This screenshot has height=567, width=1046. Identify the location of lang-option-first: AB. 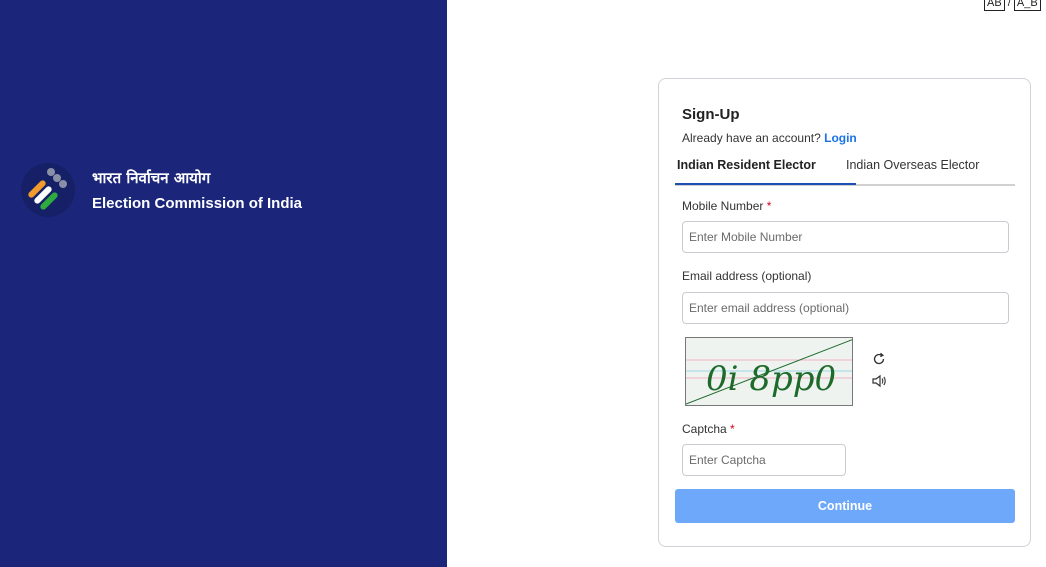
(994, 5).